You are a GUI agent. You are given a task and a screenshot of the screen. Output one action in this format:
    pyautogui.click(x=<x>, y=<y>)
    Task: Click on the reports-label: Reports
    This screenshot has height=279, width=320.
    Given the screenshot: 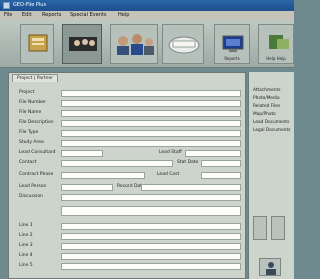 What is the action you would take?
    pyautogui.click(x=232, y=58)
    